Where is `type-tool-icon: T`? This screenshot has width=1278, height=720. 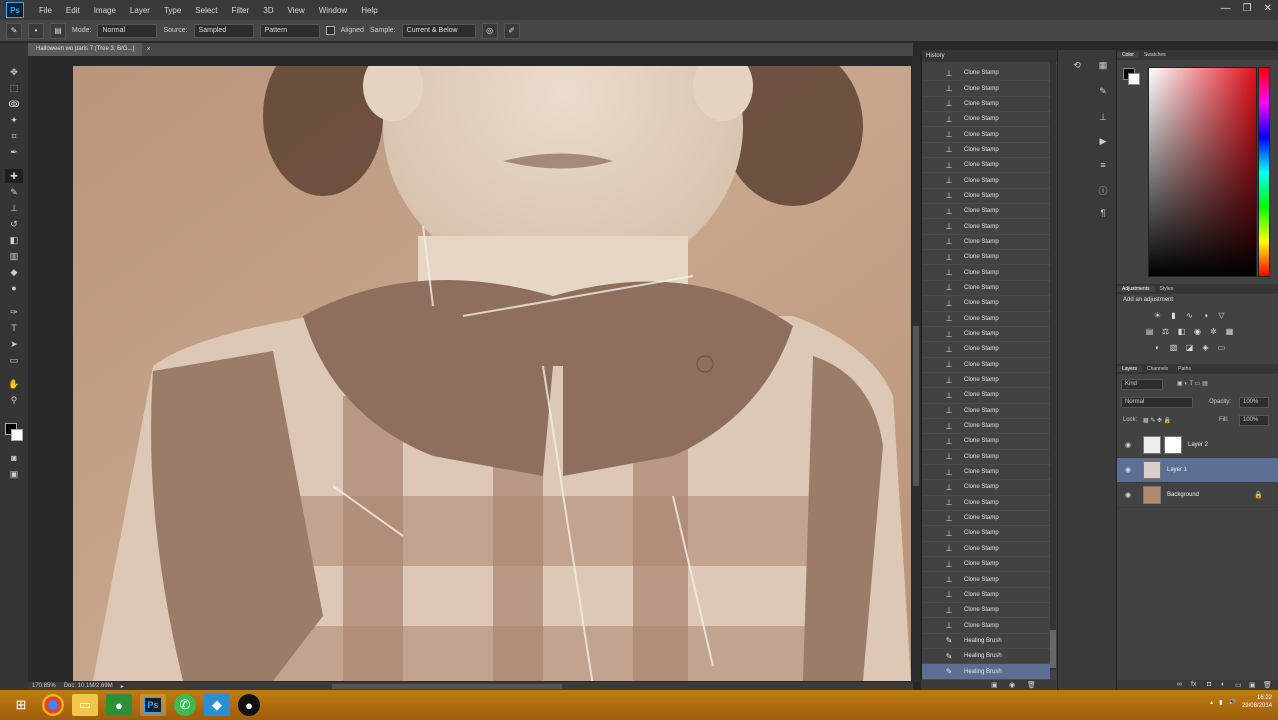 type-tool-icon: T is located at coordinates (14, 328).